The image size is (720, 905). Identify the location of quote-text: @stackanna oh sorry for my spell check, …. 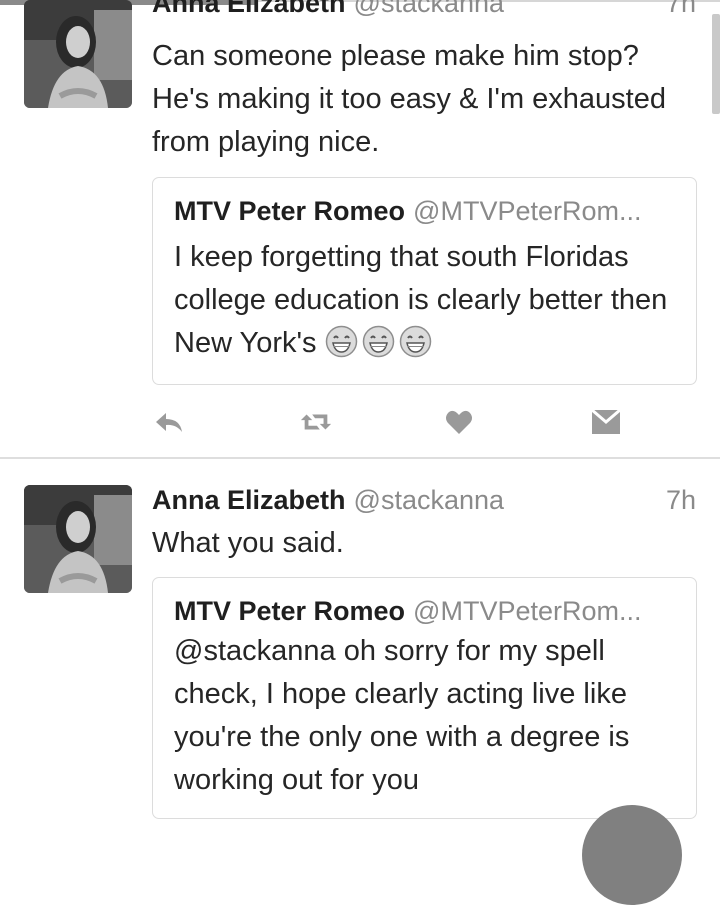
(402, 715).